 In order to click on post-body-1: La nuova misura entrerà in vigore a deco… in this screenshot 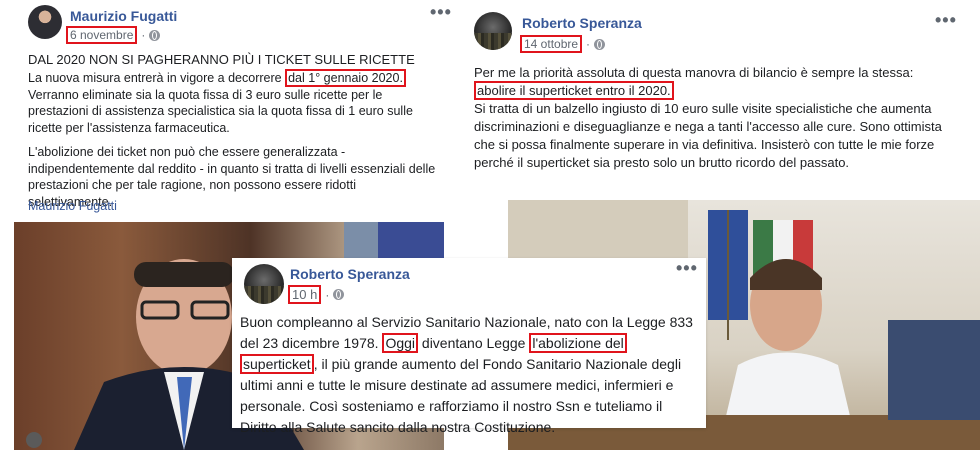, I will do `click(235, 102)`.